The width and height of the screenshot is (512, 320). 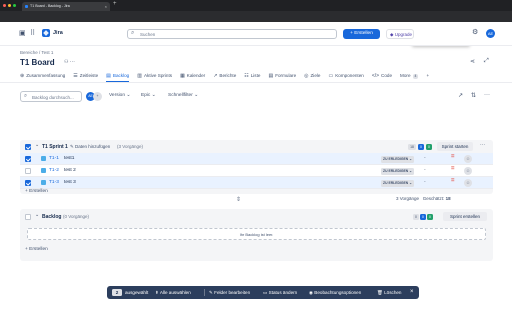 I want to click on tab-icon: ☷, so click(x=246, y=76).